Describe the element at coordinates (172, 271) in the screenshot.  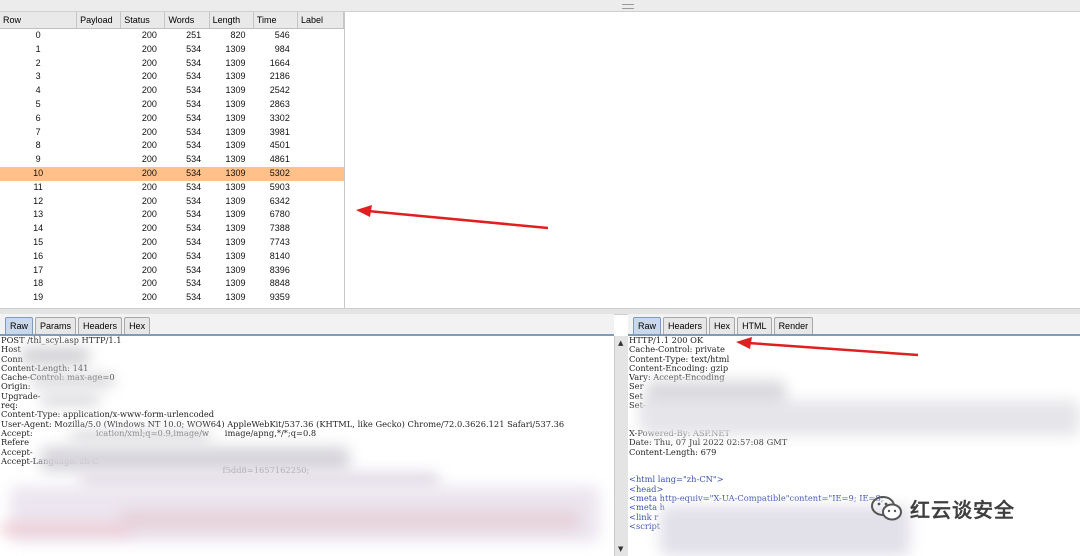
I see `table-row: 17 200 534 1309 8396` at that location.